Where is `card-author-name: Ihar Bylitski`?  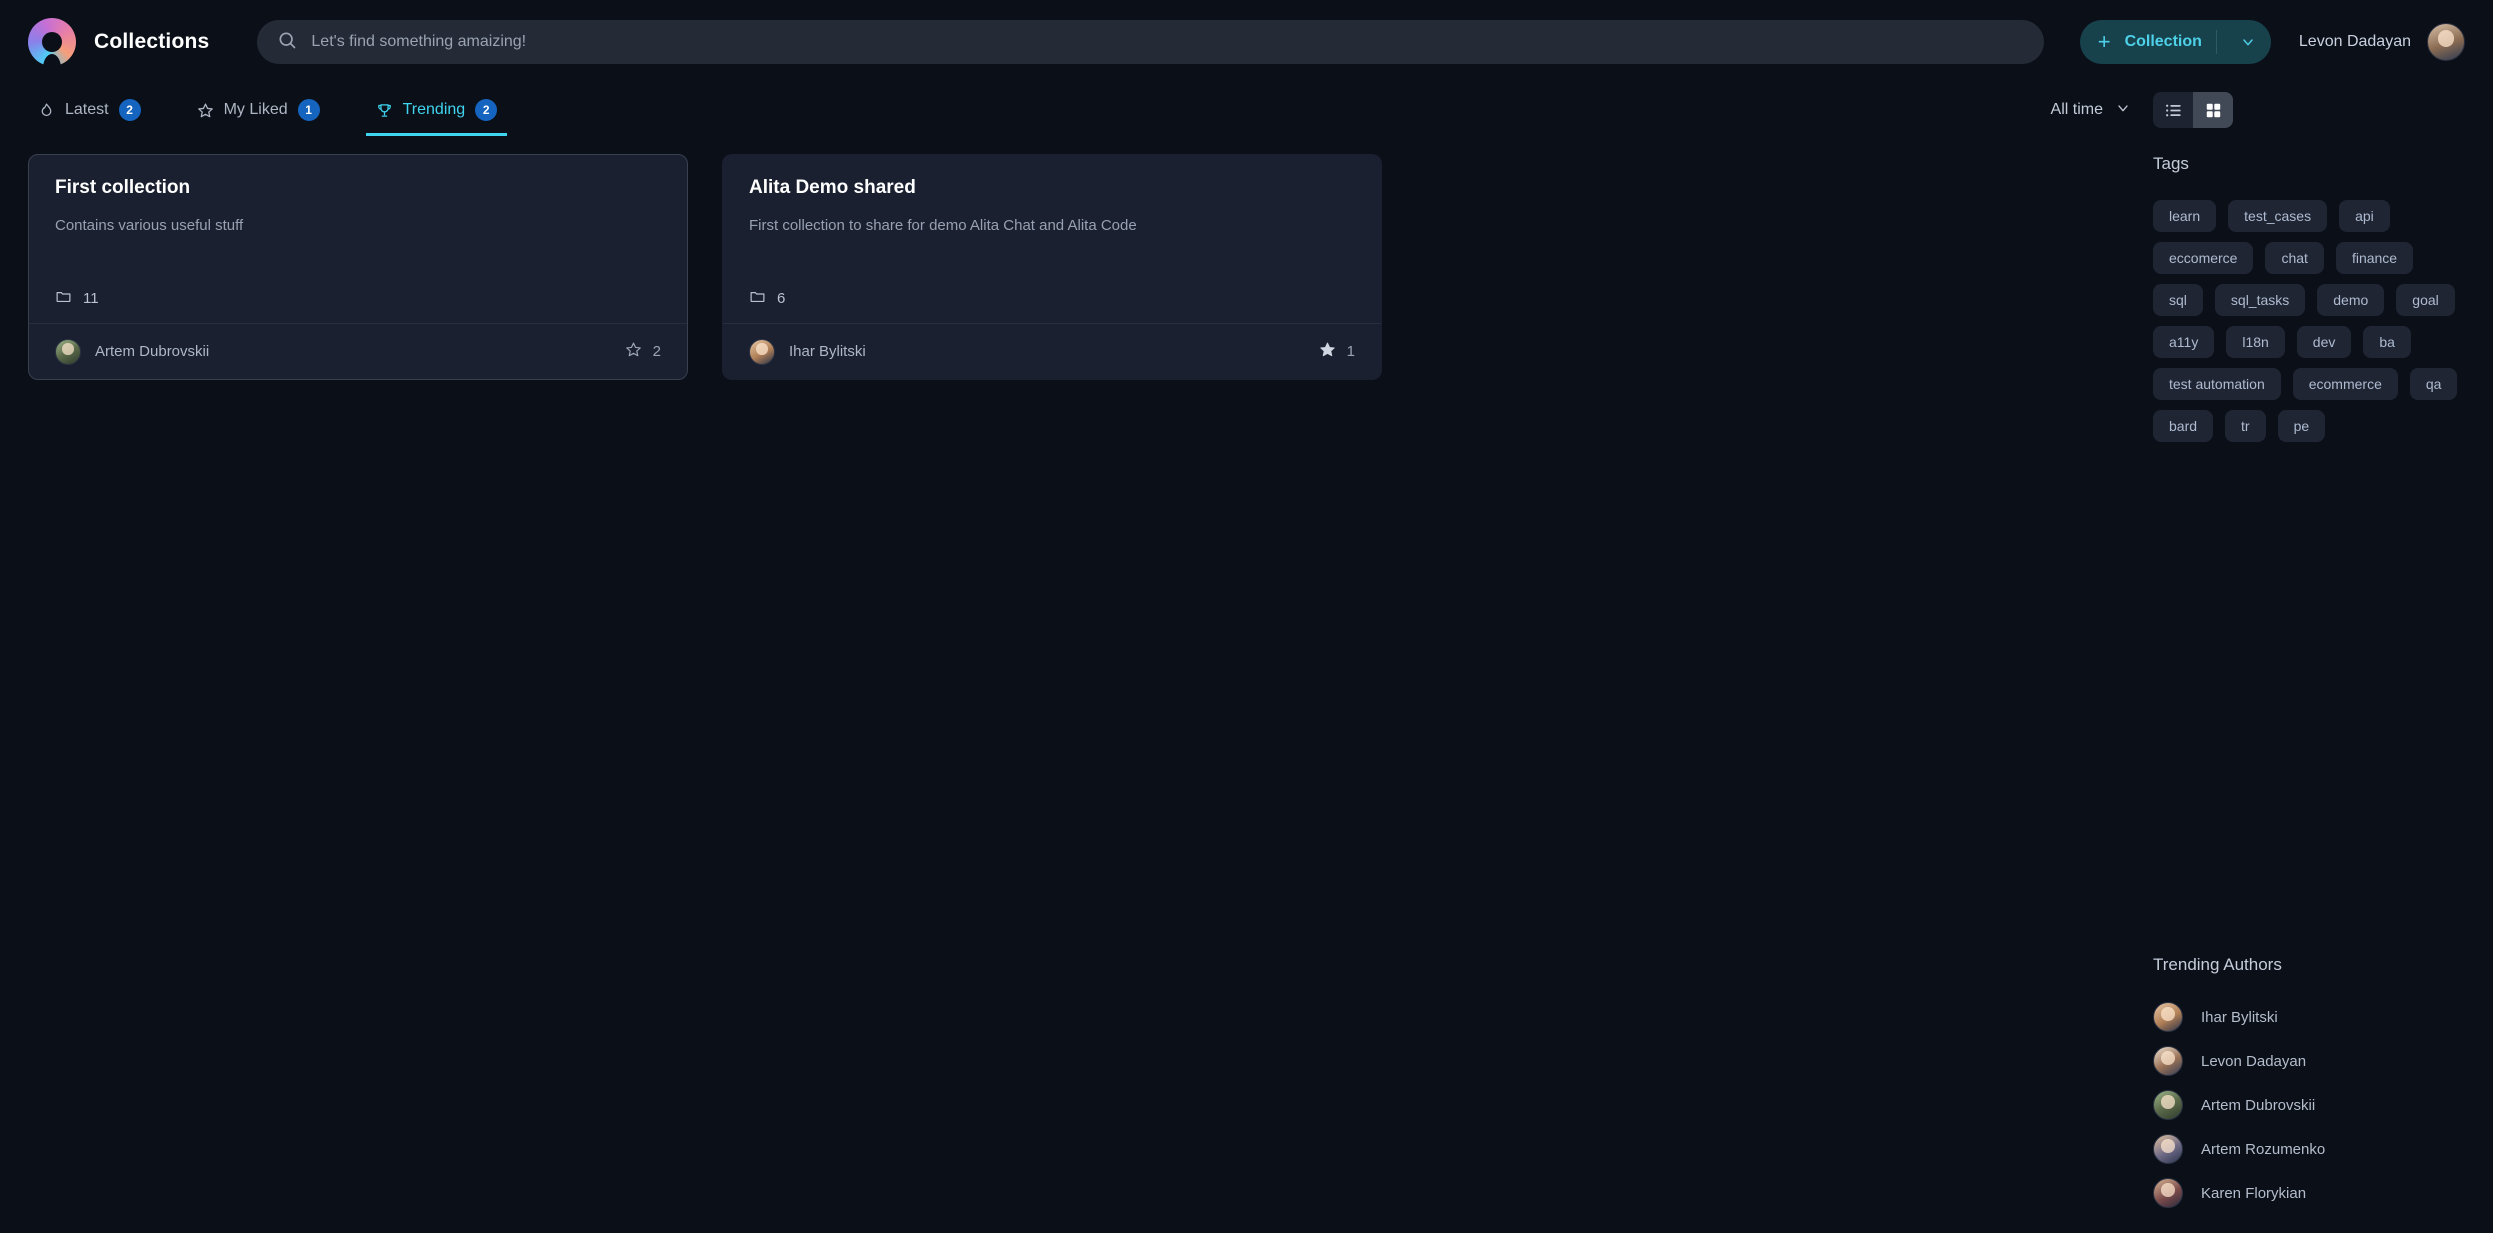 card-author-name: Ihar Bylitski is located at coordinates (827, 351).